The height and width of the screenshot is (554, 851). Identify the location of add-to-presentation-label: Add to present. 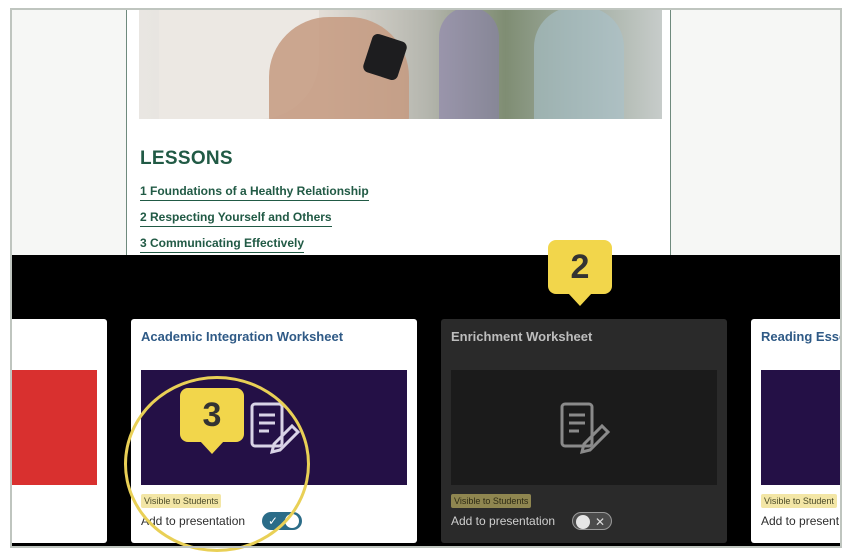
(800, 521).